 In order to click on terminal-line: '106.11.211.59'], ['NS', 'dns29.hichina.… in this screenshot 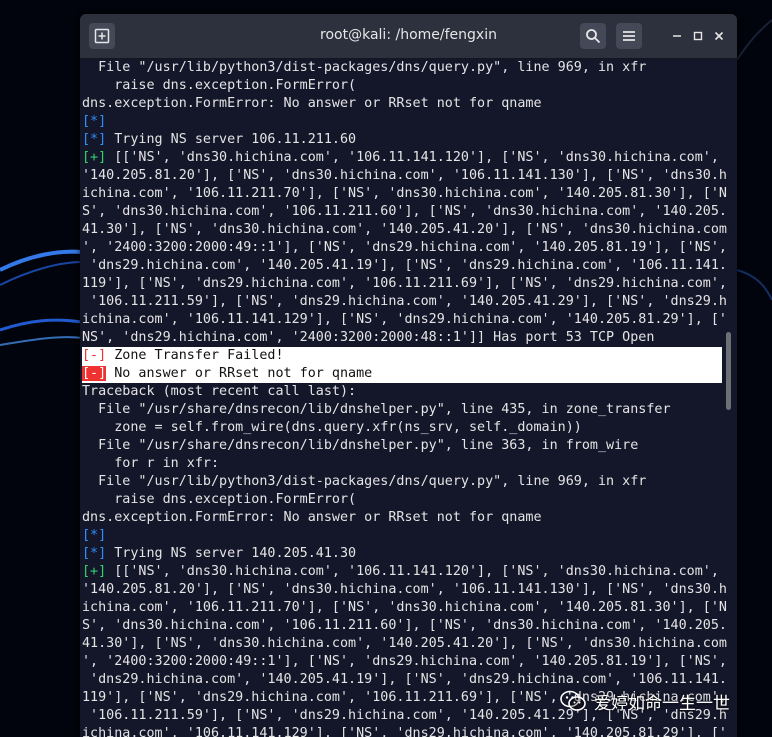, I will do `click(404, 301)`.